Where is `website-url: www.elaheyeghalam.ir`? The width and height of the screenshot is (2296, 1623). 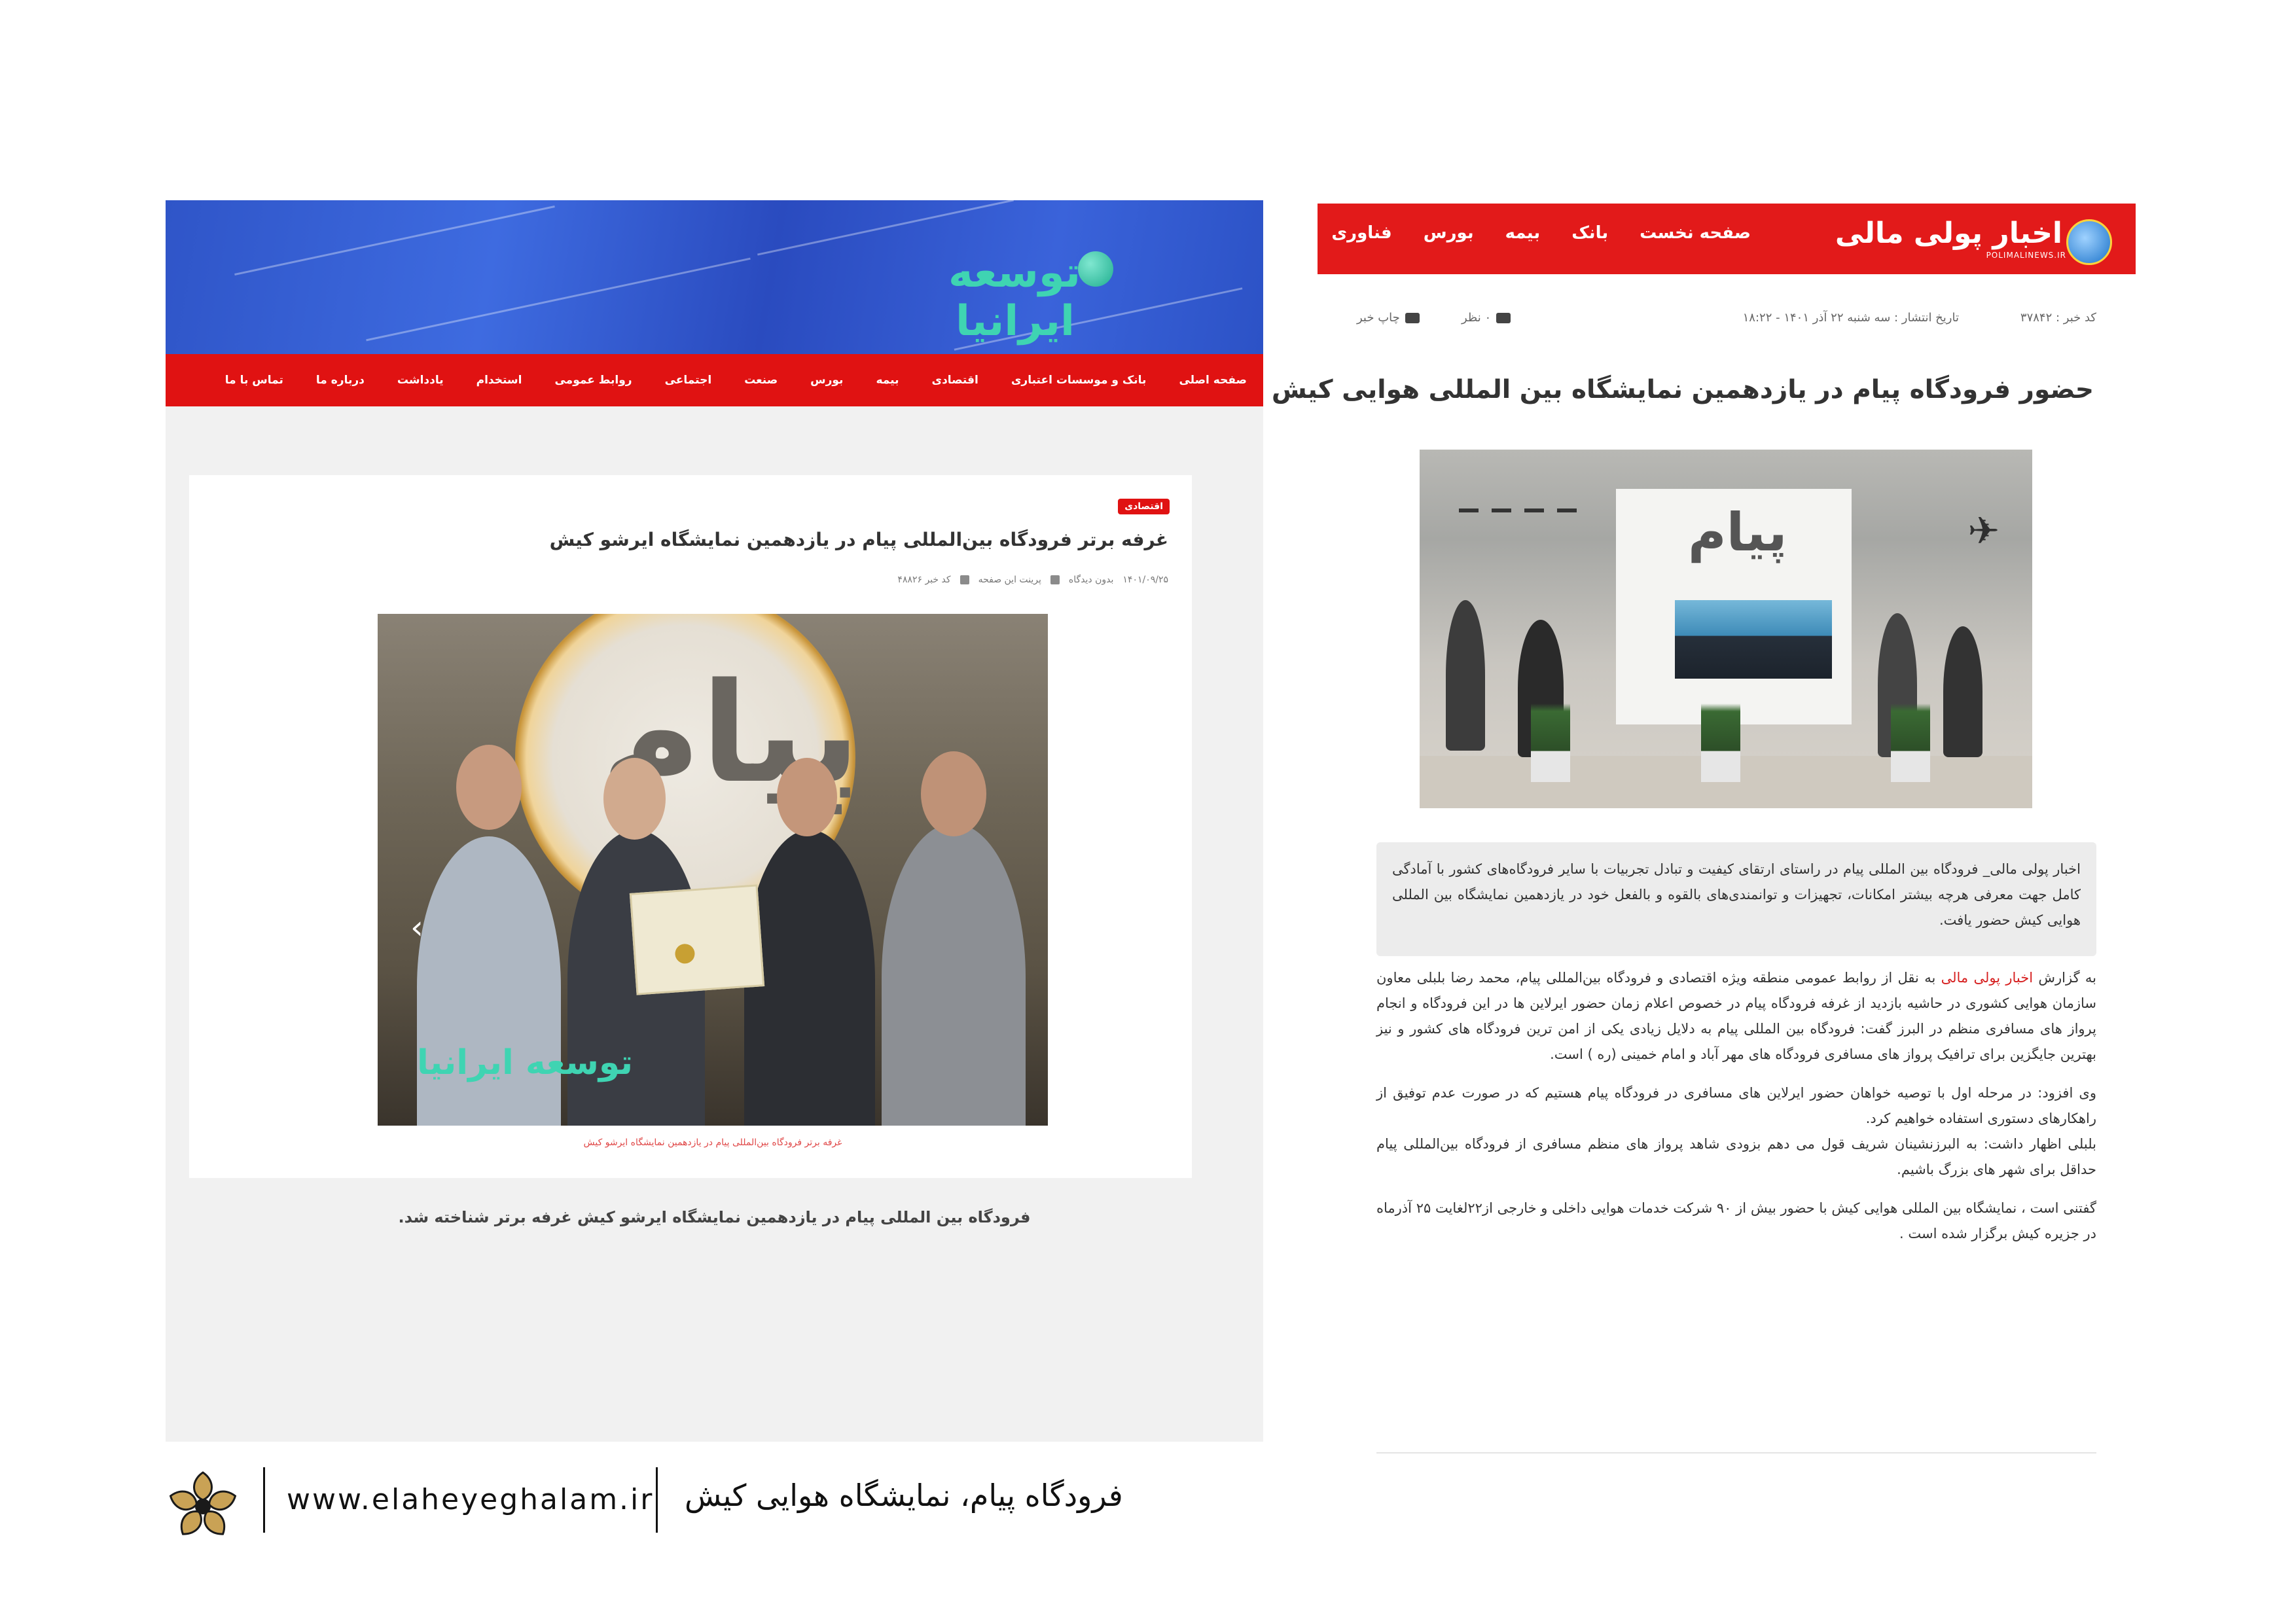 website-url: www.elaheyeghalam.ir is located at coordinates (470, 1499).